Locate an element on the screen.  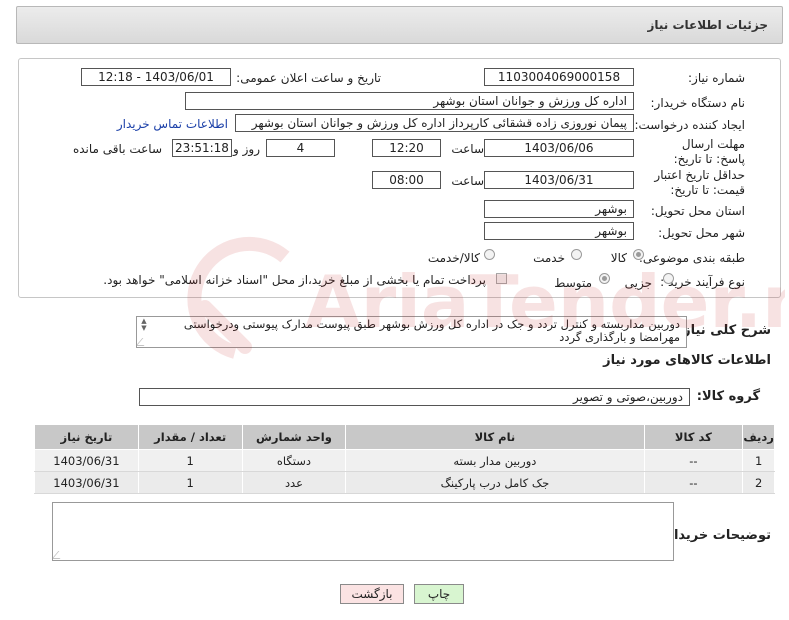
price-date-field: 1403/06/31 is located at coordinates (559, 180).